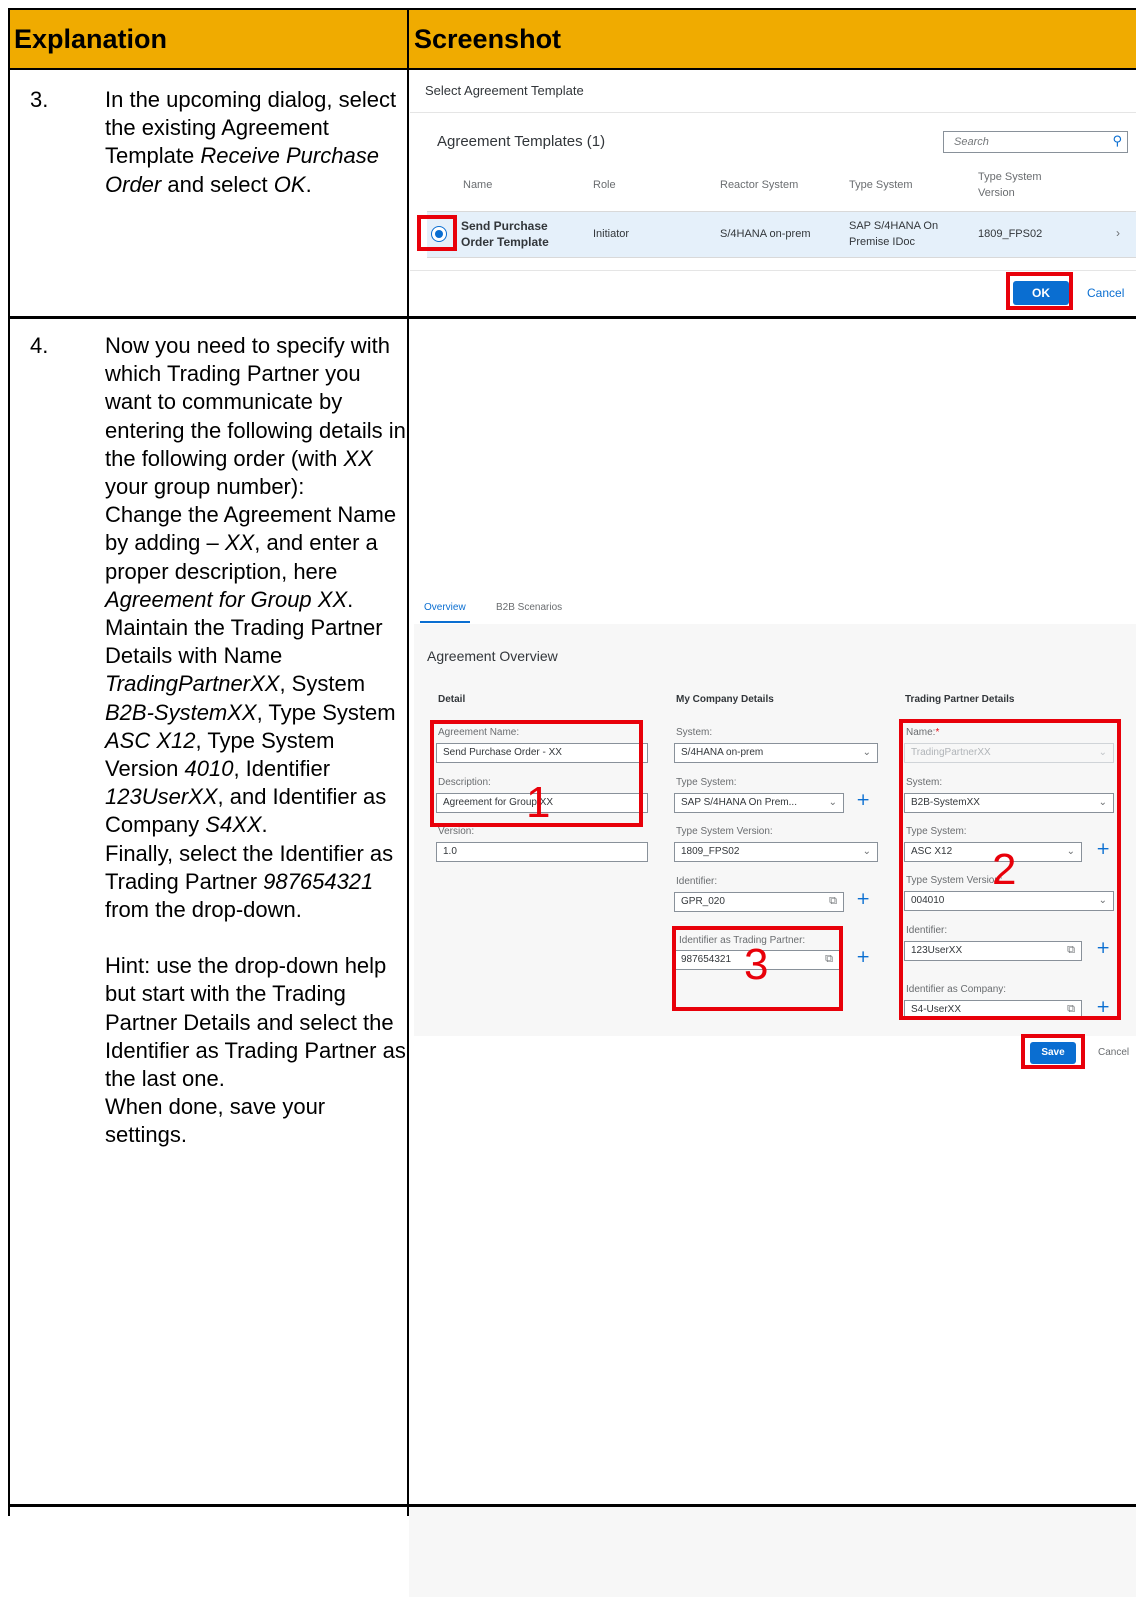 The height and width of the screenshot is (1597, 1136). What do you see at coordinates (611, 234) in the screenshot?
I see `row-role: Initiator` at bounding box center [611, 234].